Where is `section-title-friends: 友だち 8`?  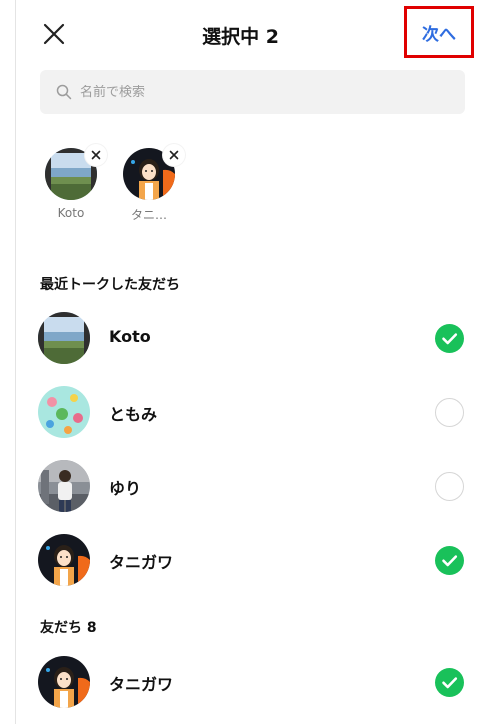
section-title-friends: 友だち 8 is located at coordinates (68, 628).